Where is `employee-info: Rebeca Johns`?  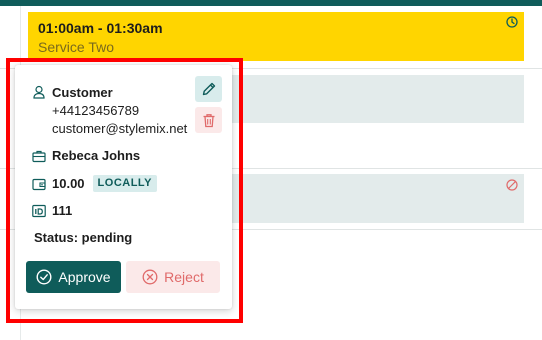
employee-info: Rebeca Johns is located at coordinates (86, 155).